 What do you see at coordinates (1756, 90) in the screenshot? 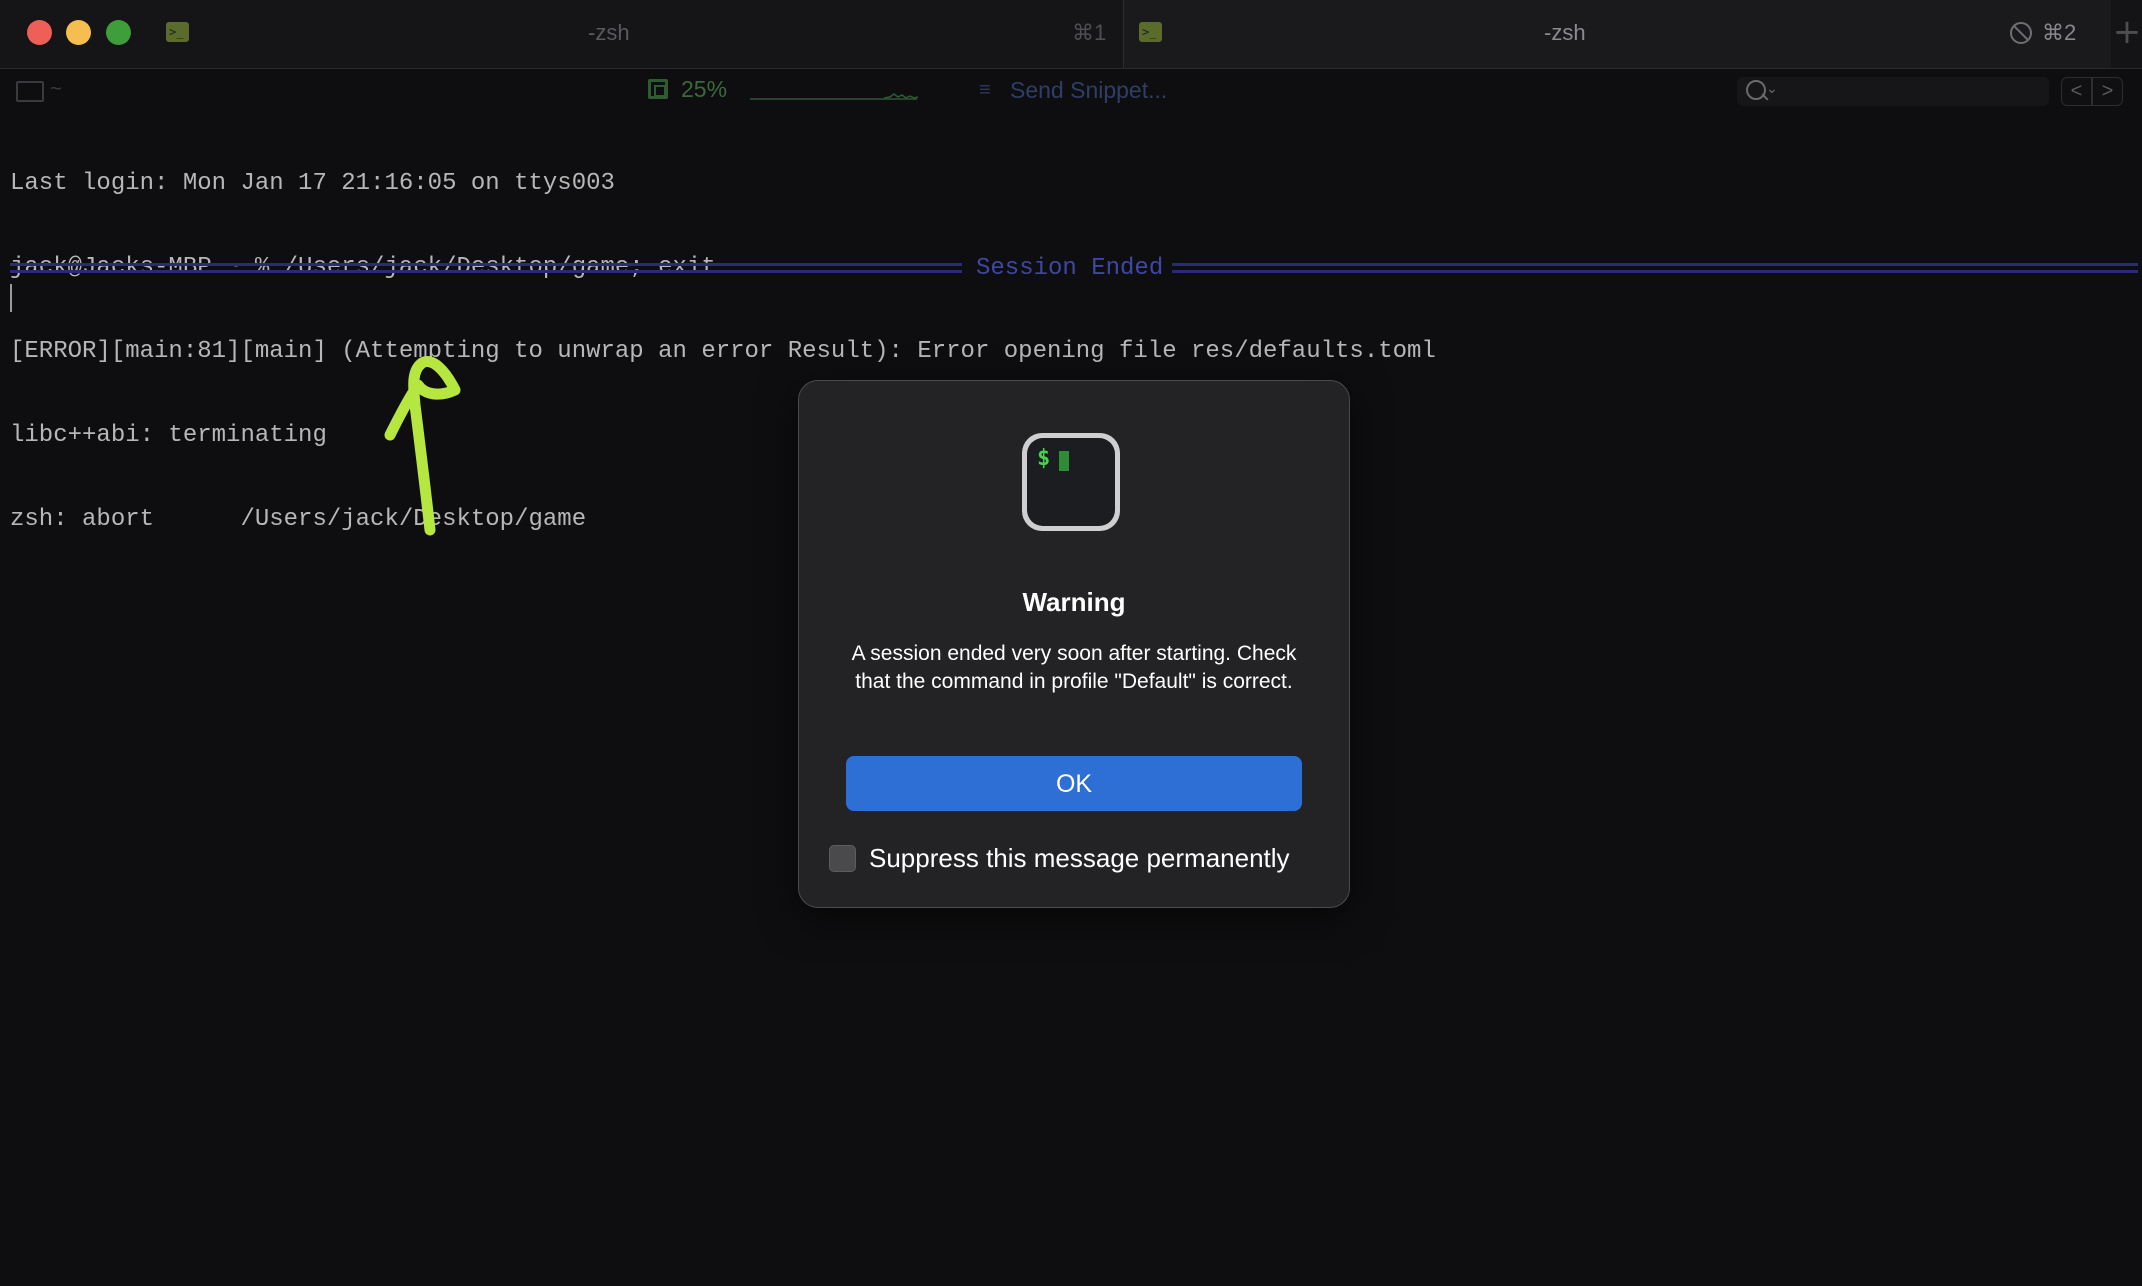
I see `search-icon` at bounding box center [1756, 90].